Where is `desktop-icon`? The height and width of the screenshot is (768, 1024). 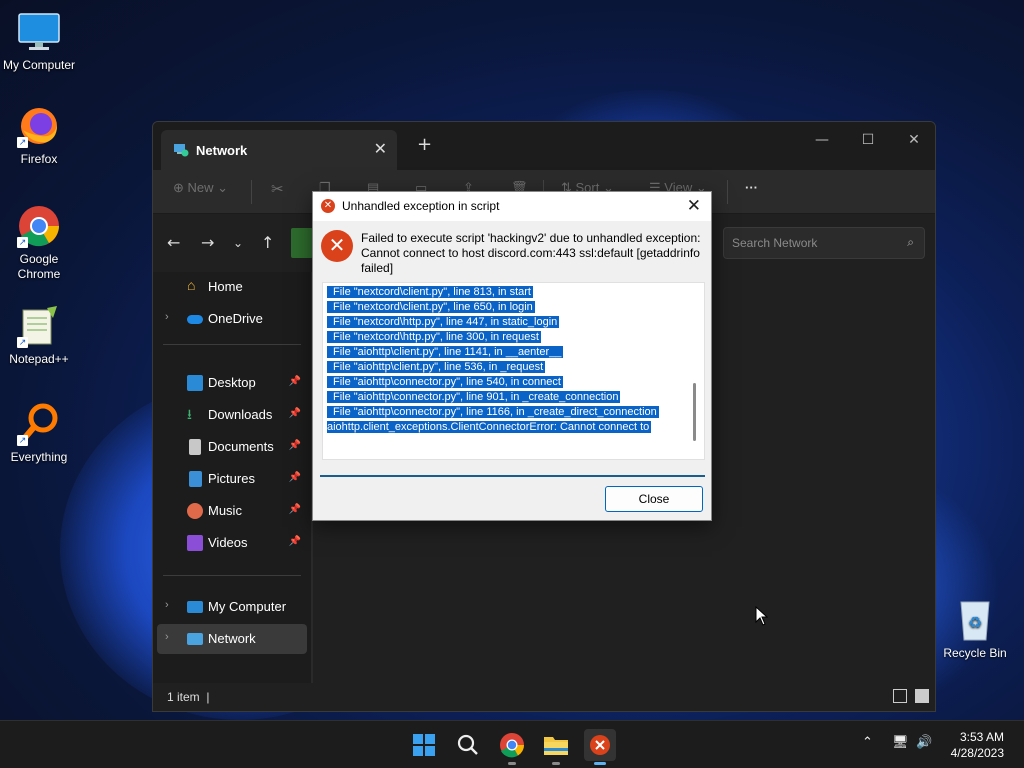 desktop-icon is located at coordinates (195, 383).